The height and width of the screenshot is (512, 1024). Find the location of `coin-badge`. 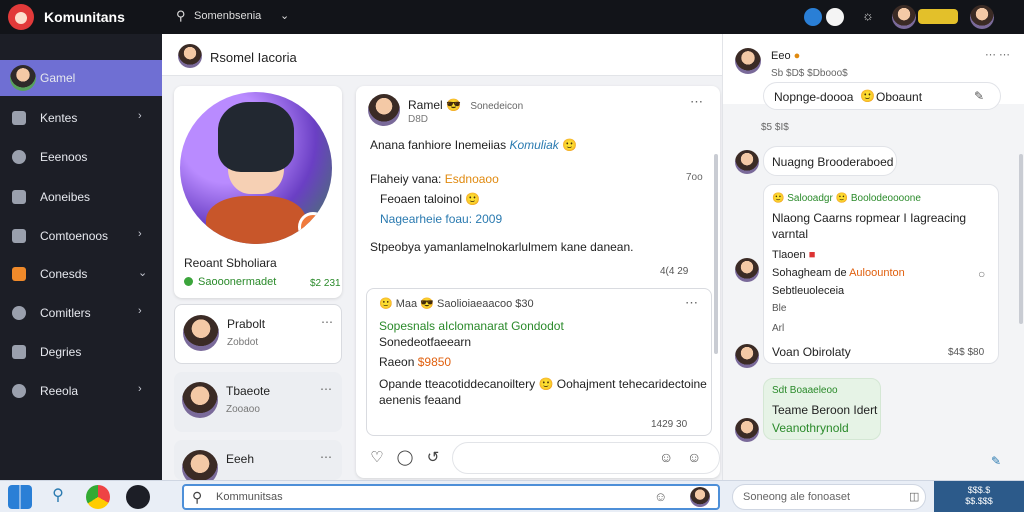

coin-badge is located at coordinates (938, 16).